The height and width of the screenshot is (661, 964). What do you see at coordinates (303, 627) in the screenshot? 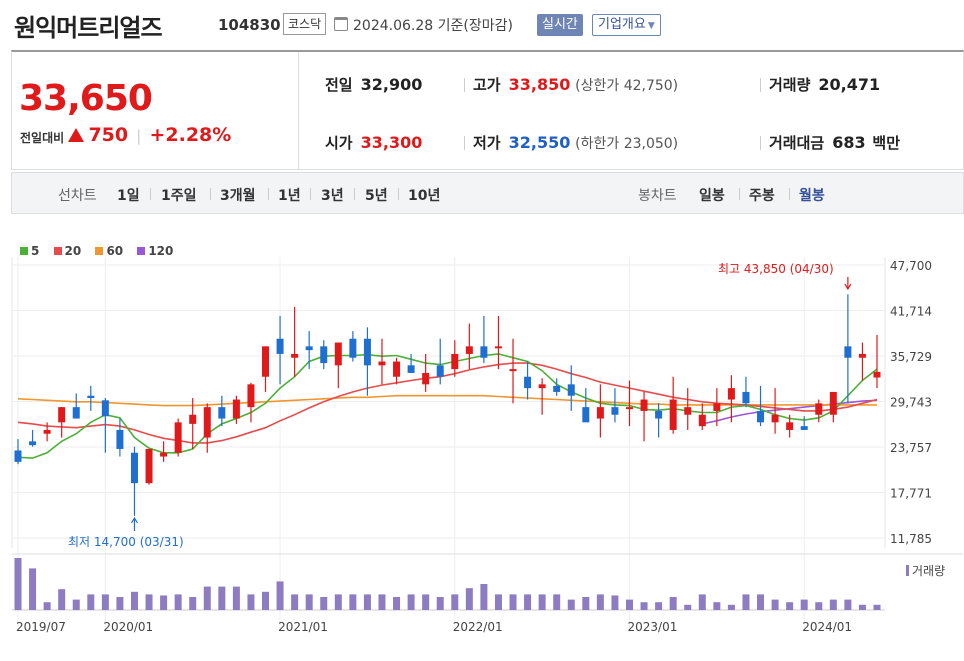
I see `x-tick-label: 2021/01` at bounding box center [303, 627].